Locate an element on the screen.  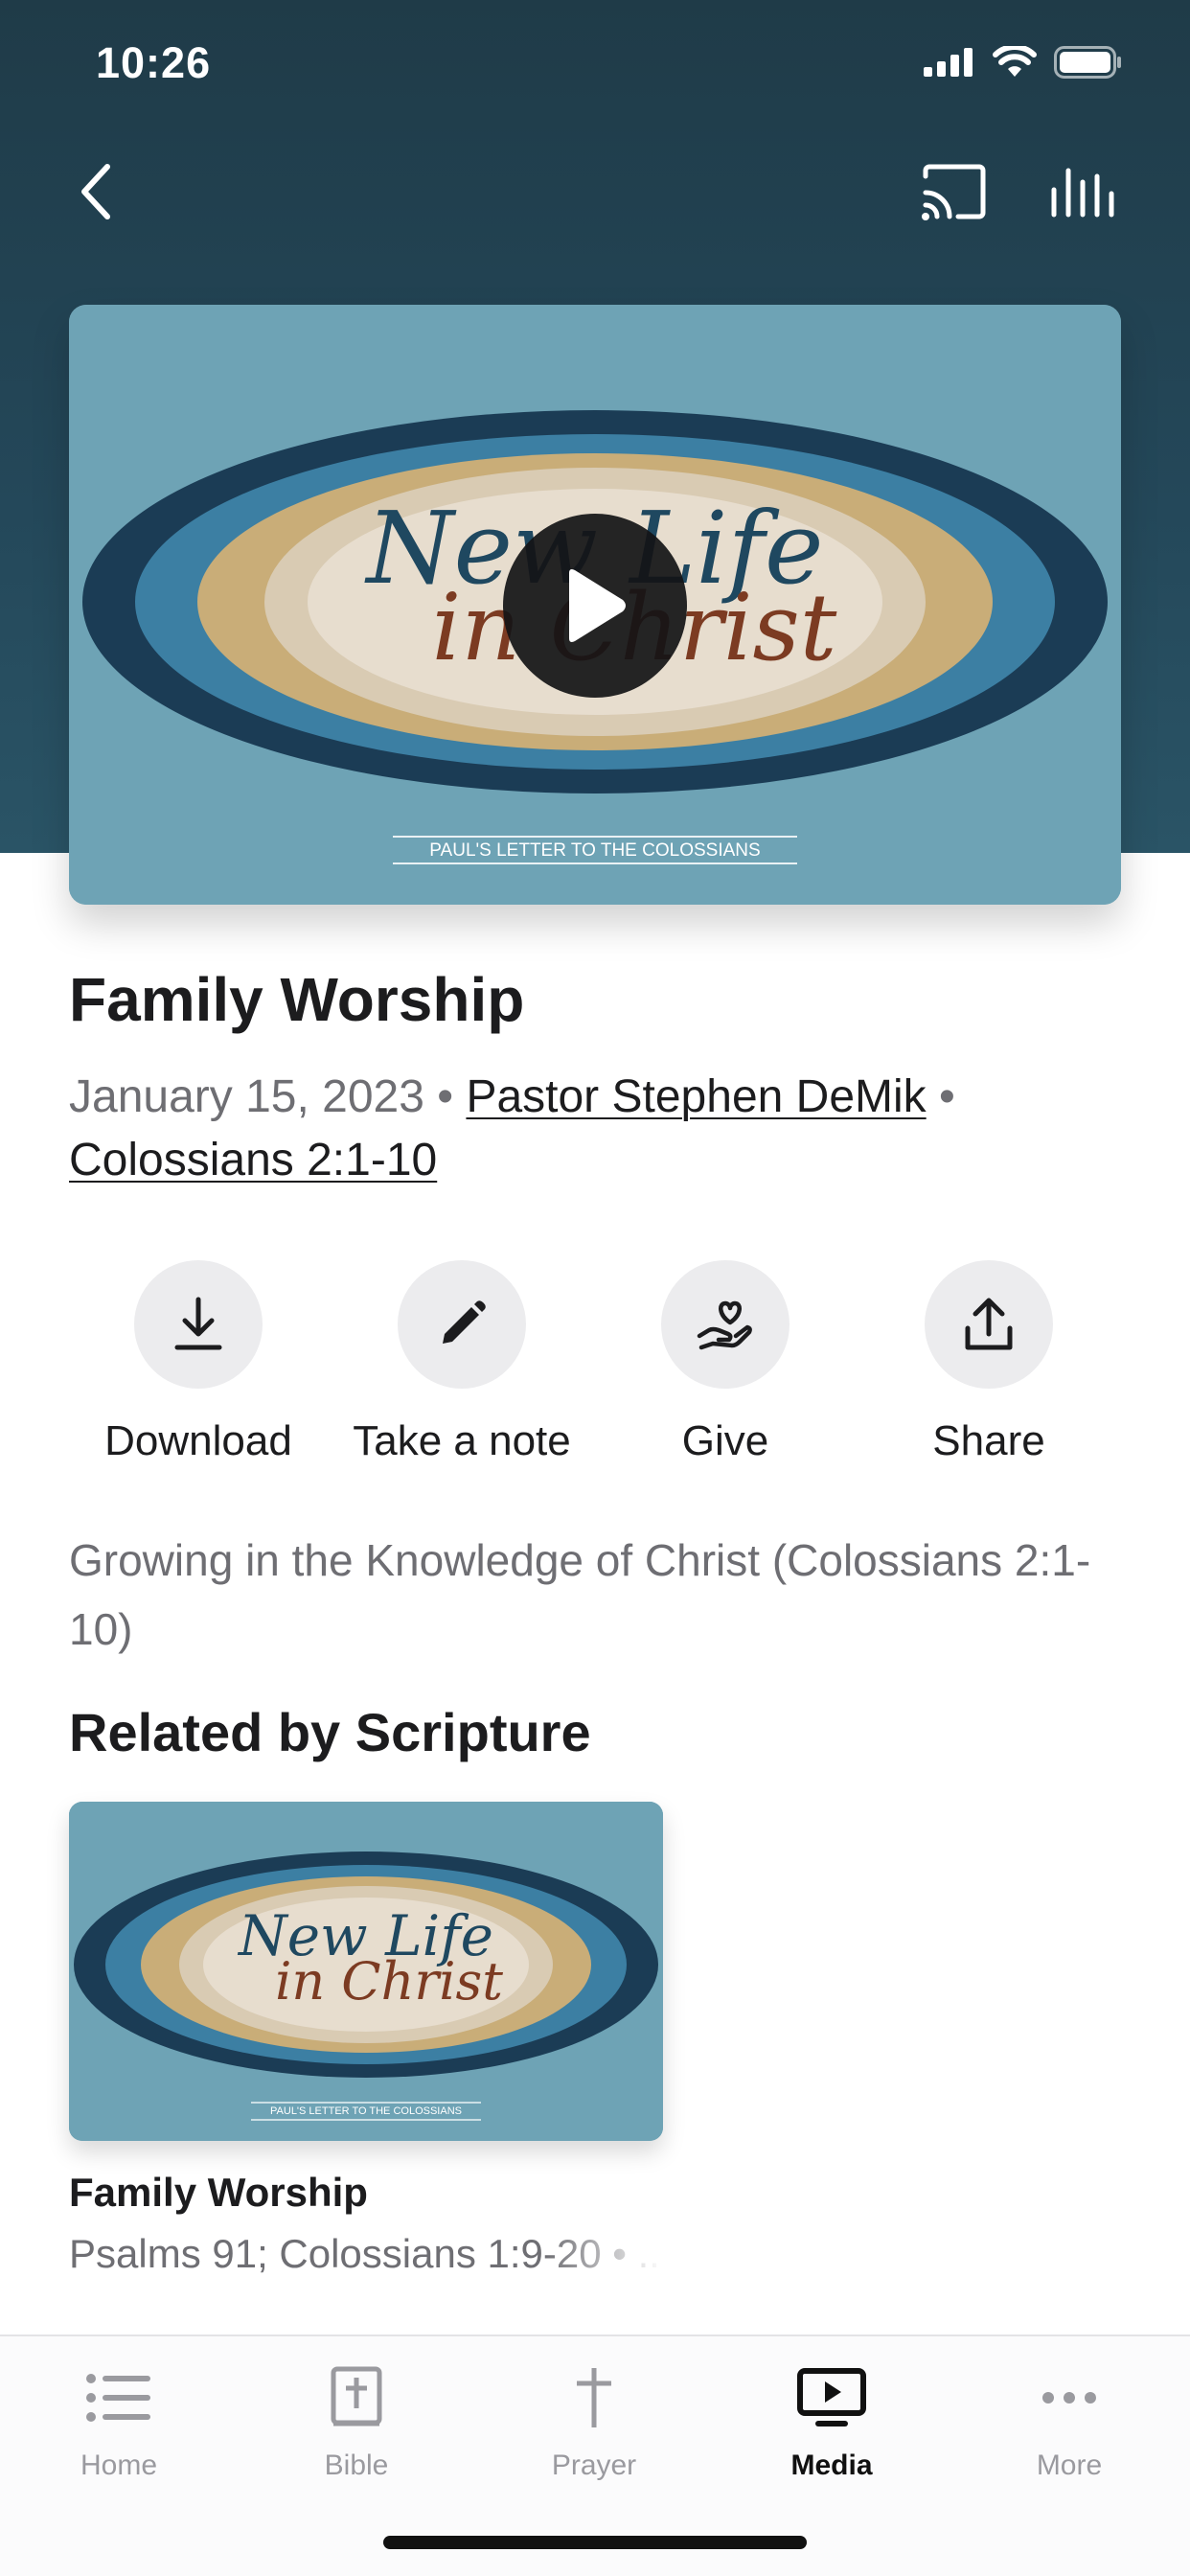
share-label: Share is located at coordinates (988, 1440).